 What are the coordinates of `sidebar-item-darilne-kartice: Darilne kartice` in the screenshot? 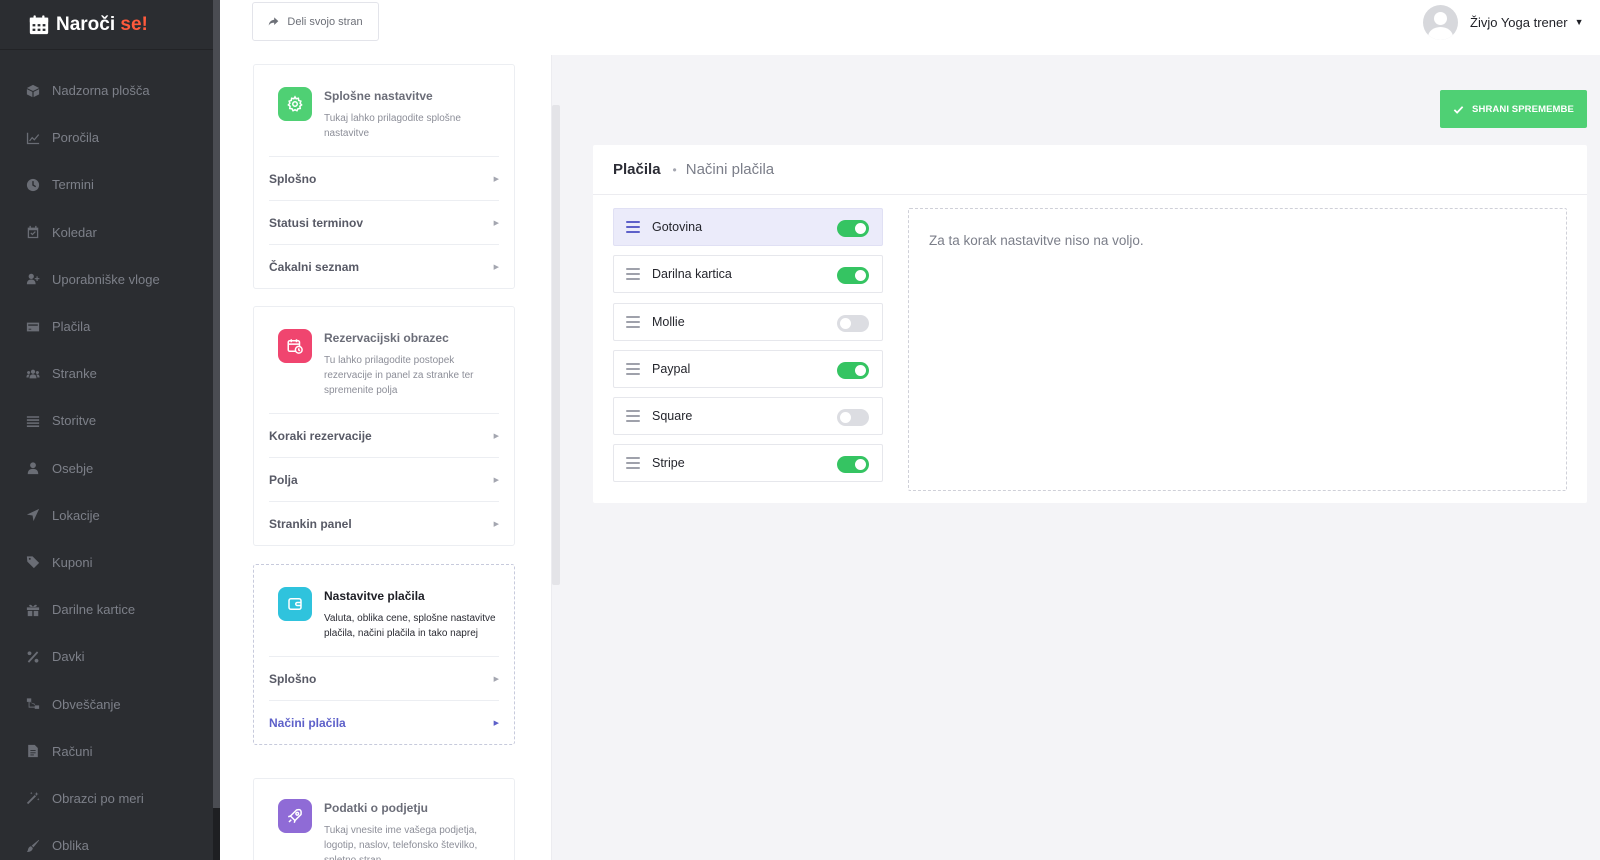 It's located at (106, 609).